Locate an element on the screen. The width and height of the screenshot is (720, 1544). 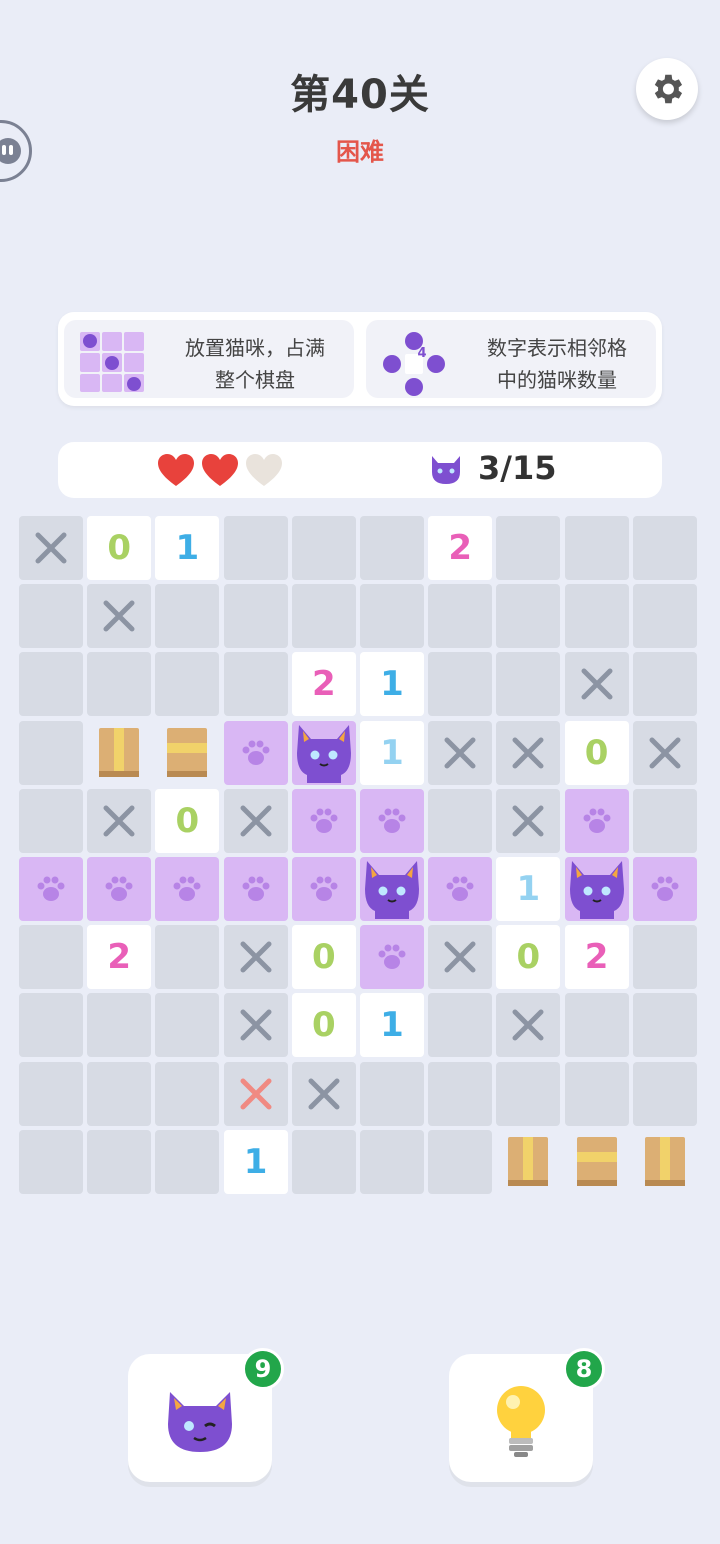
cell-number: 0 is located at coordinates (596, 752).